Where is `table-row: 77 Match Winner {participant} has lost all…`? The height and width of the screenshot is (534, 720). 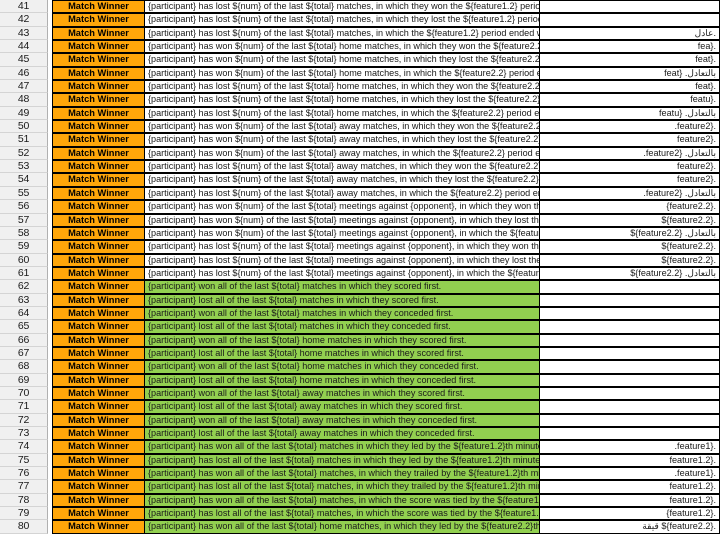 table-row: 77 Match Winner {participant} has lost all… is located at coordinates (360, 487).